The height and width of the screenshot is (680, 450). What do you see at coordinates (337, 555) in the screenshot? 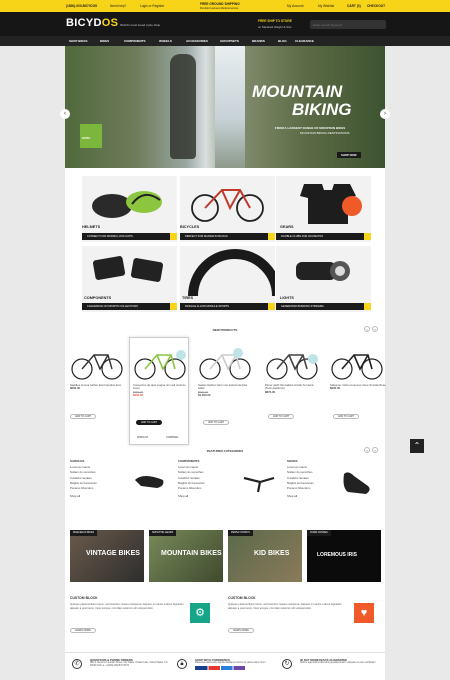
I see `banner-title: LOREMOUS IRIS` at bounding box center [337, 555].